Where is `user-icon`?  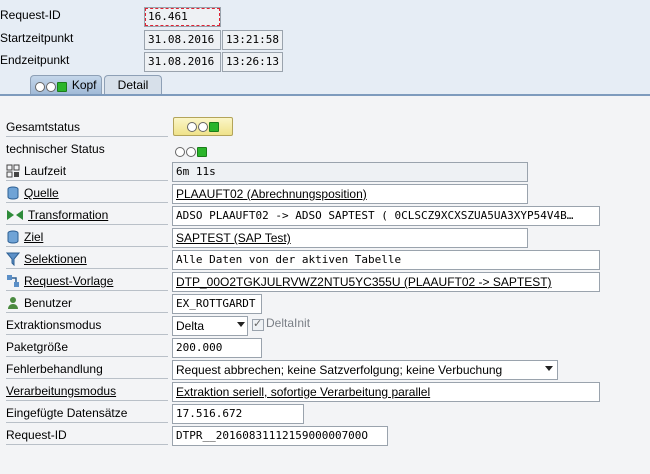 user-icon is located at coordinates (13, 303).